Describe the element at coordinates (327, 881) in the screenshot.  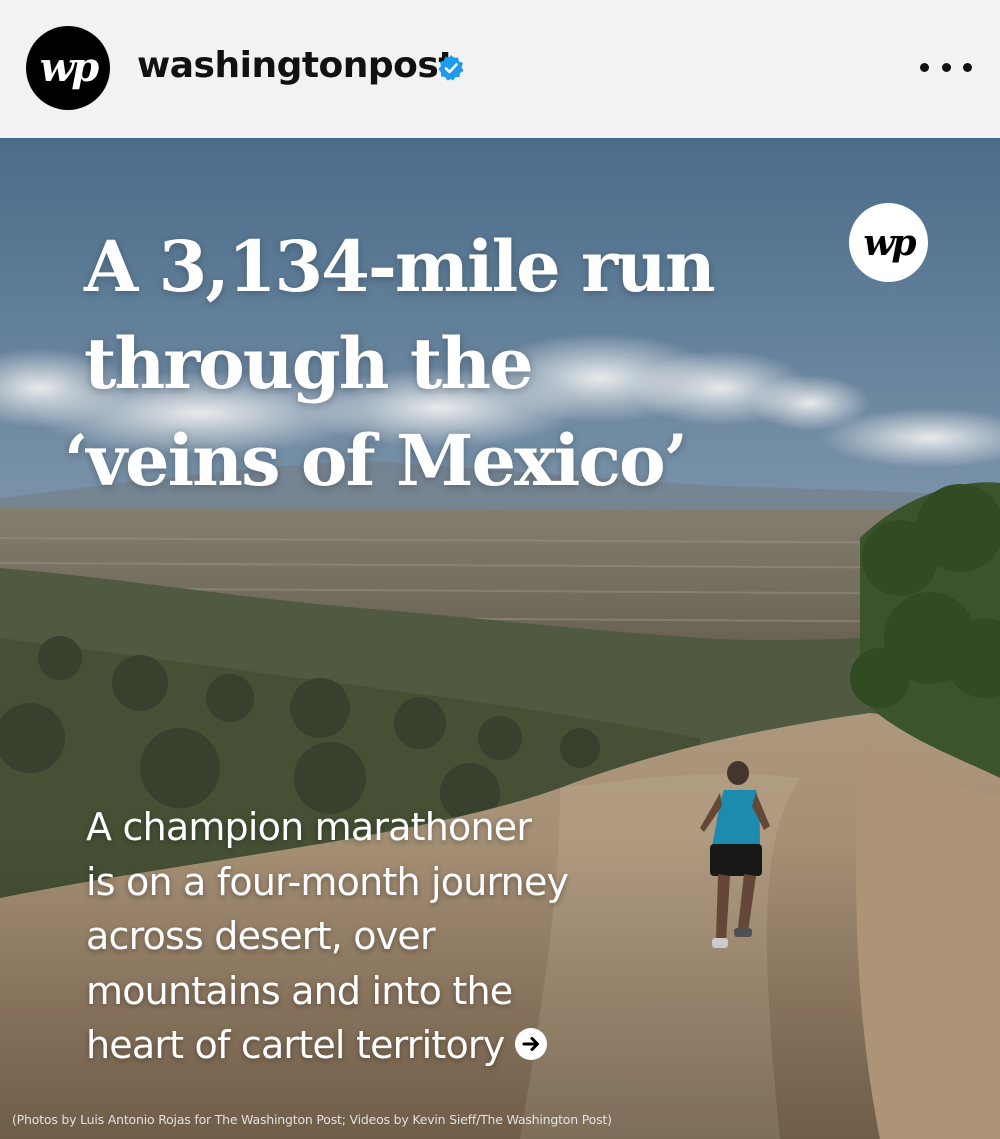
I see `dek-line: is on a four-month journey` at that location.